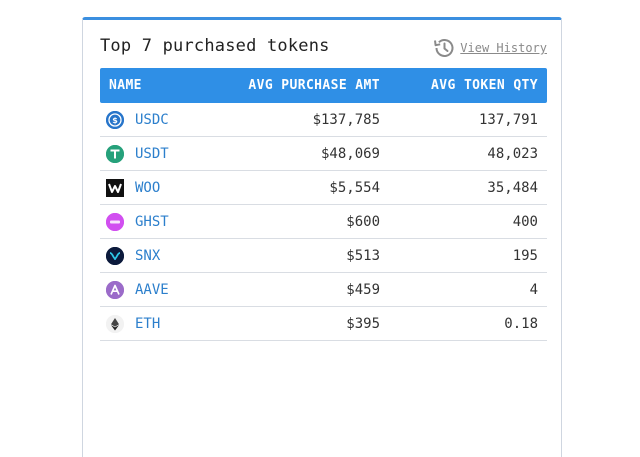 The width and height of the screenshot is (640, 457). I want to click on table-row: USDT $48,069 48,023, so click(323, 154).